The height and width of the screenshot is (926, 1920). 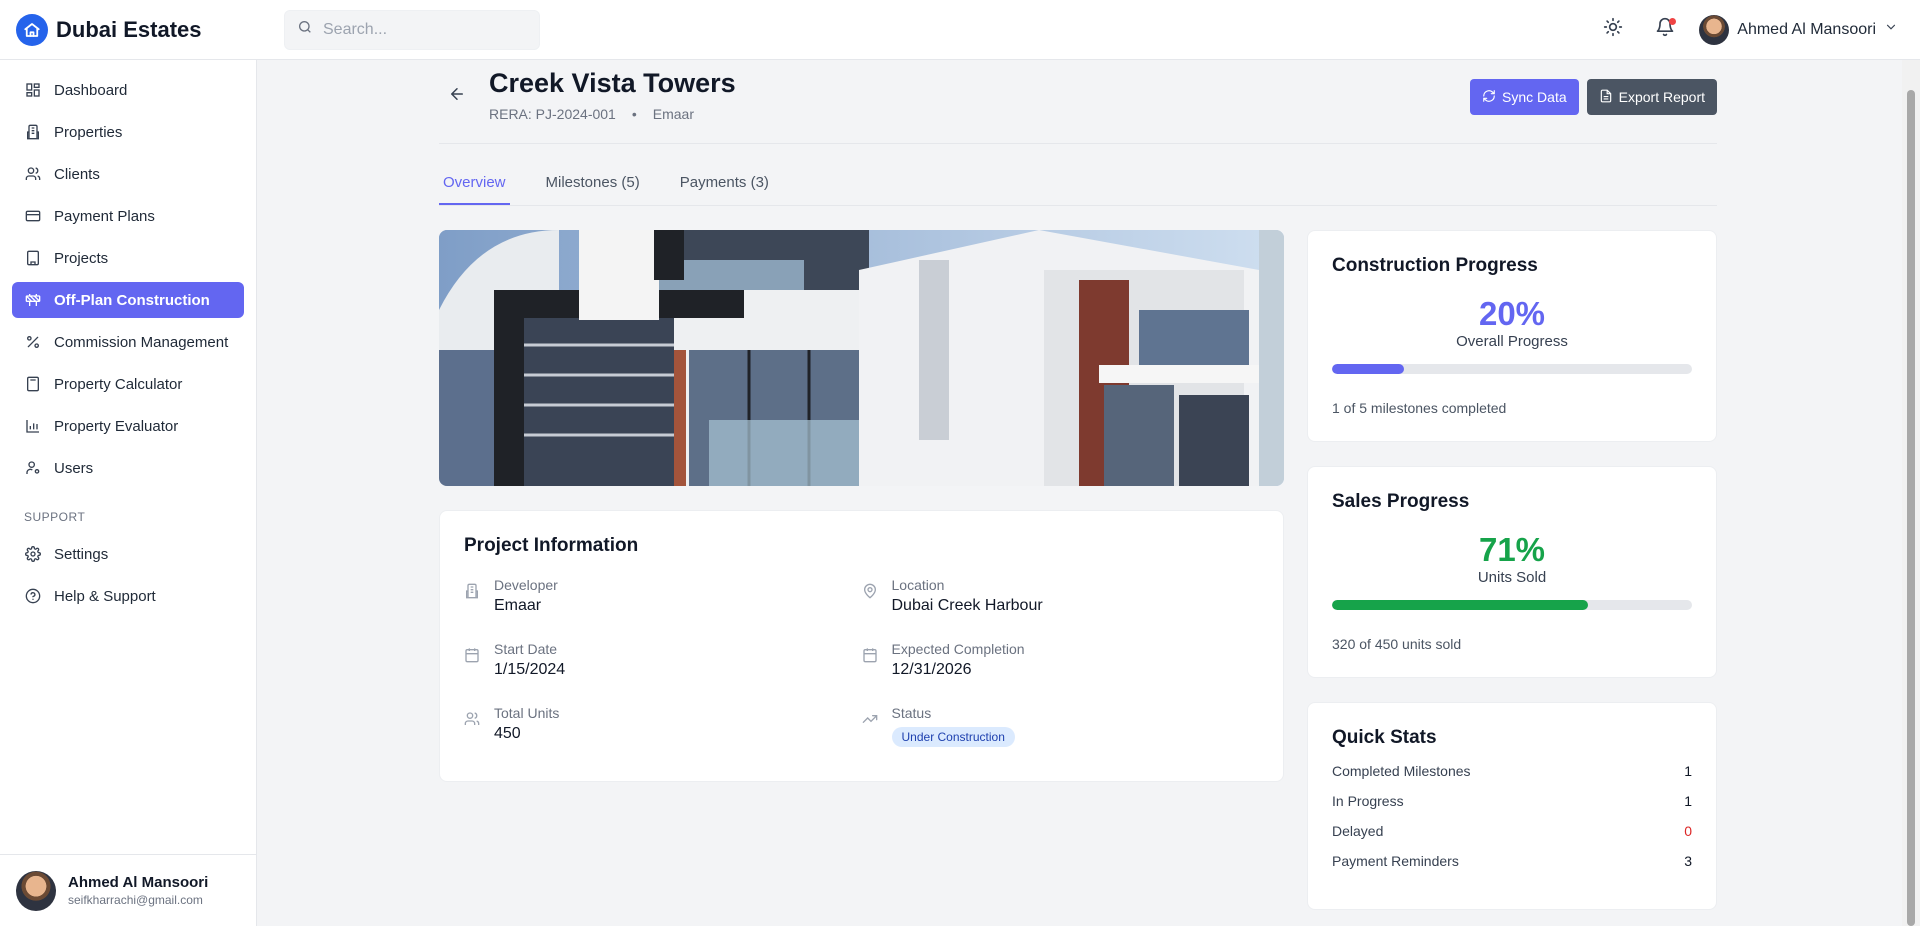 I want to click on chevron-down-icon, so click(x=1891, y=29).